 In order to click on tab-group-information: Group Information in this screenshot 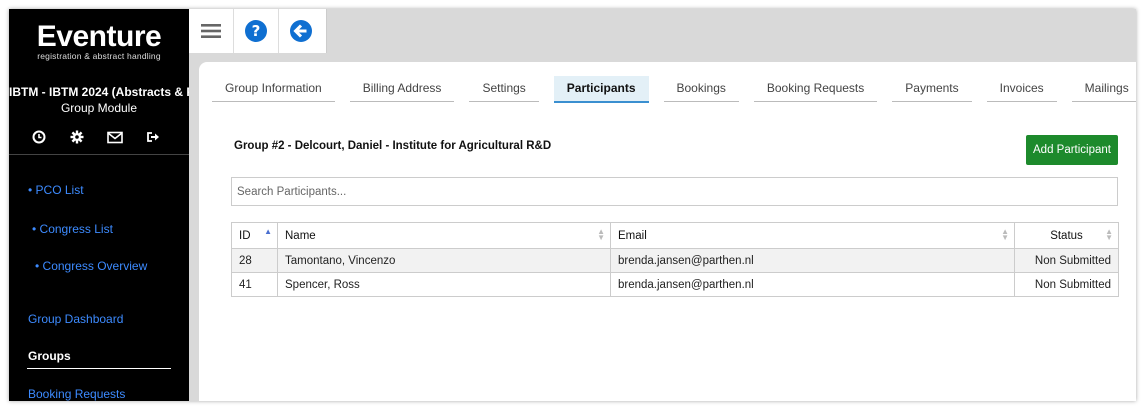, I will do `click(273, 89)`.